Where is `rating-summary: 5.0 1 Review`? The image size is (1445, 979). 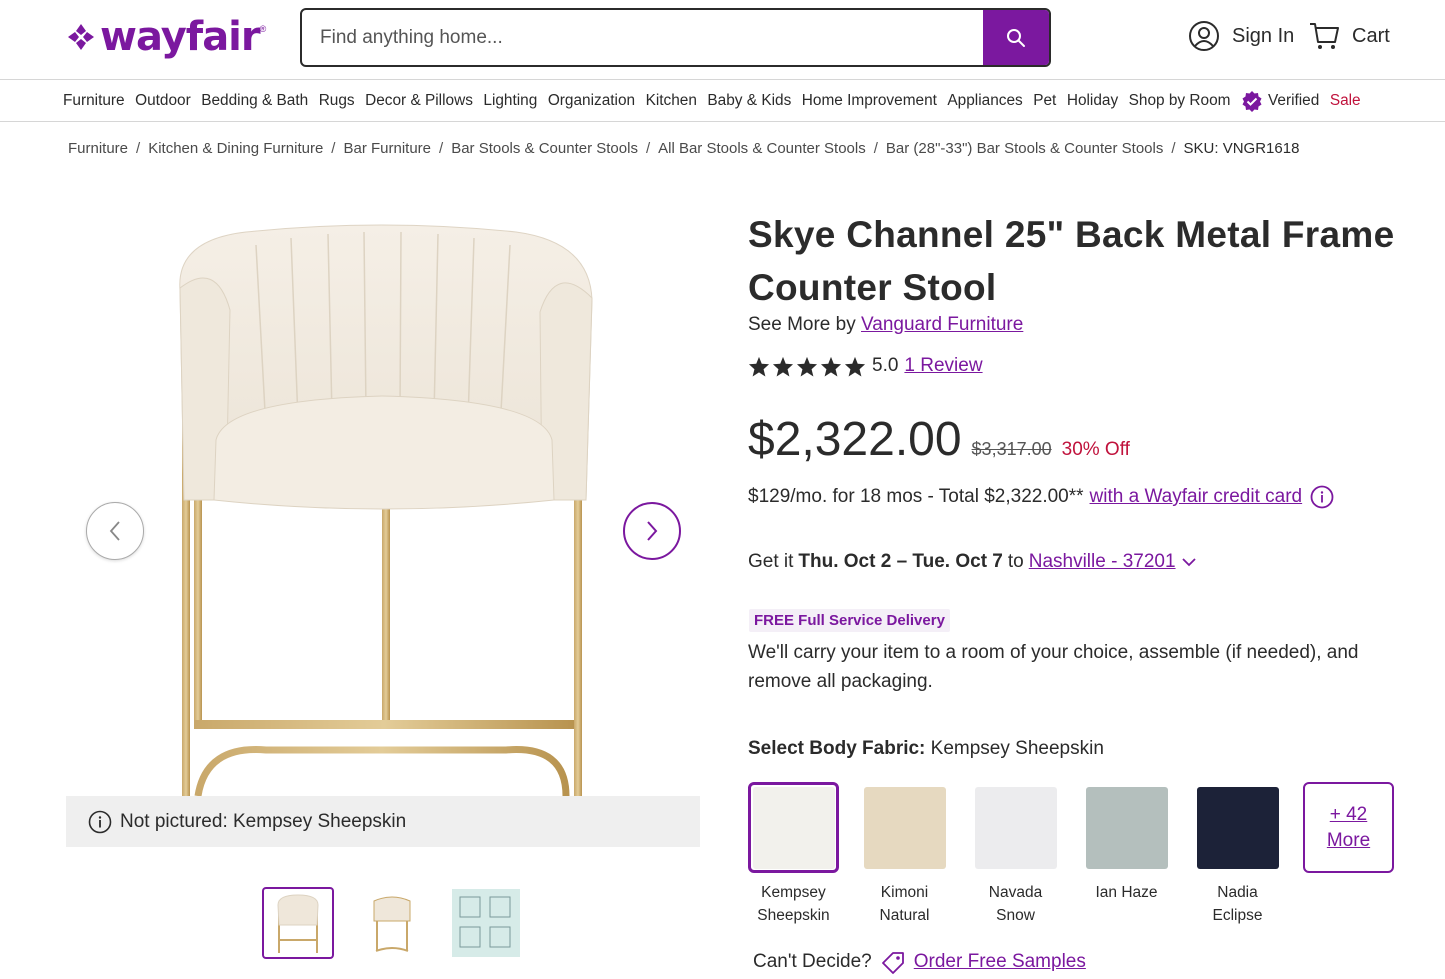
rating-summary: 5.0 1 Review is located at coordinates (865, 366).